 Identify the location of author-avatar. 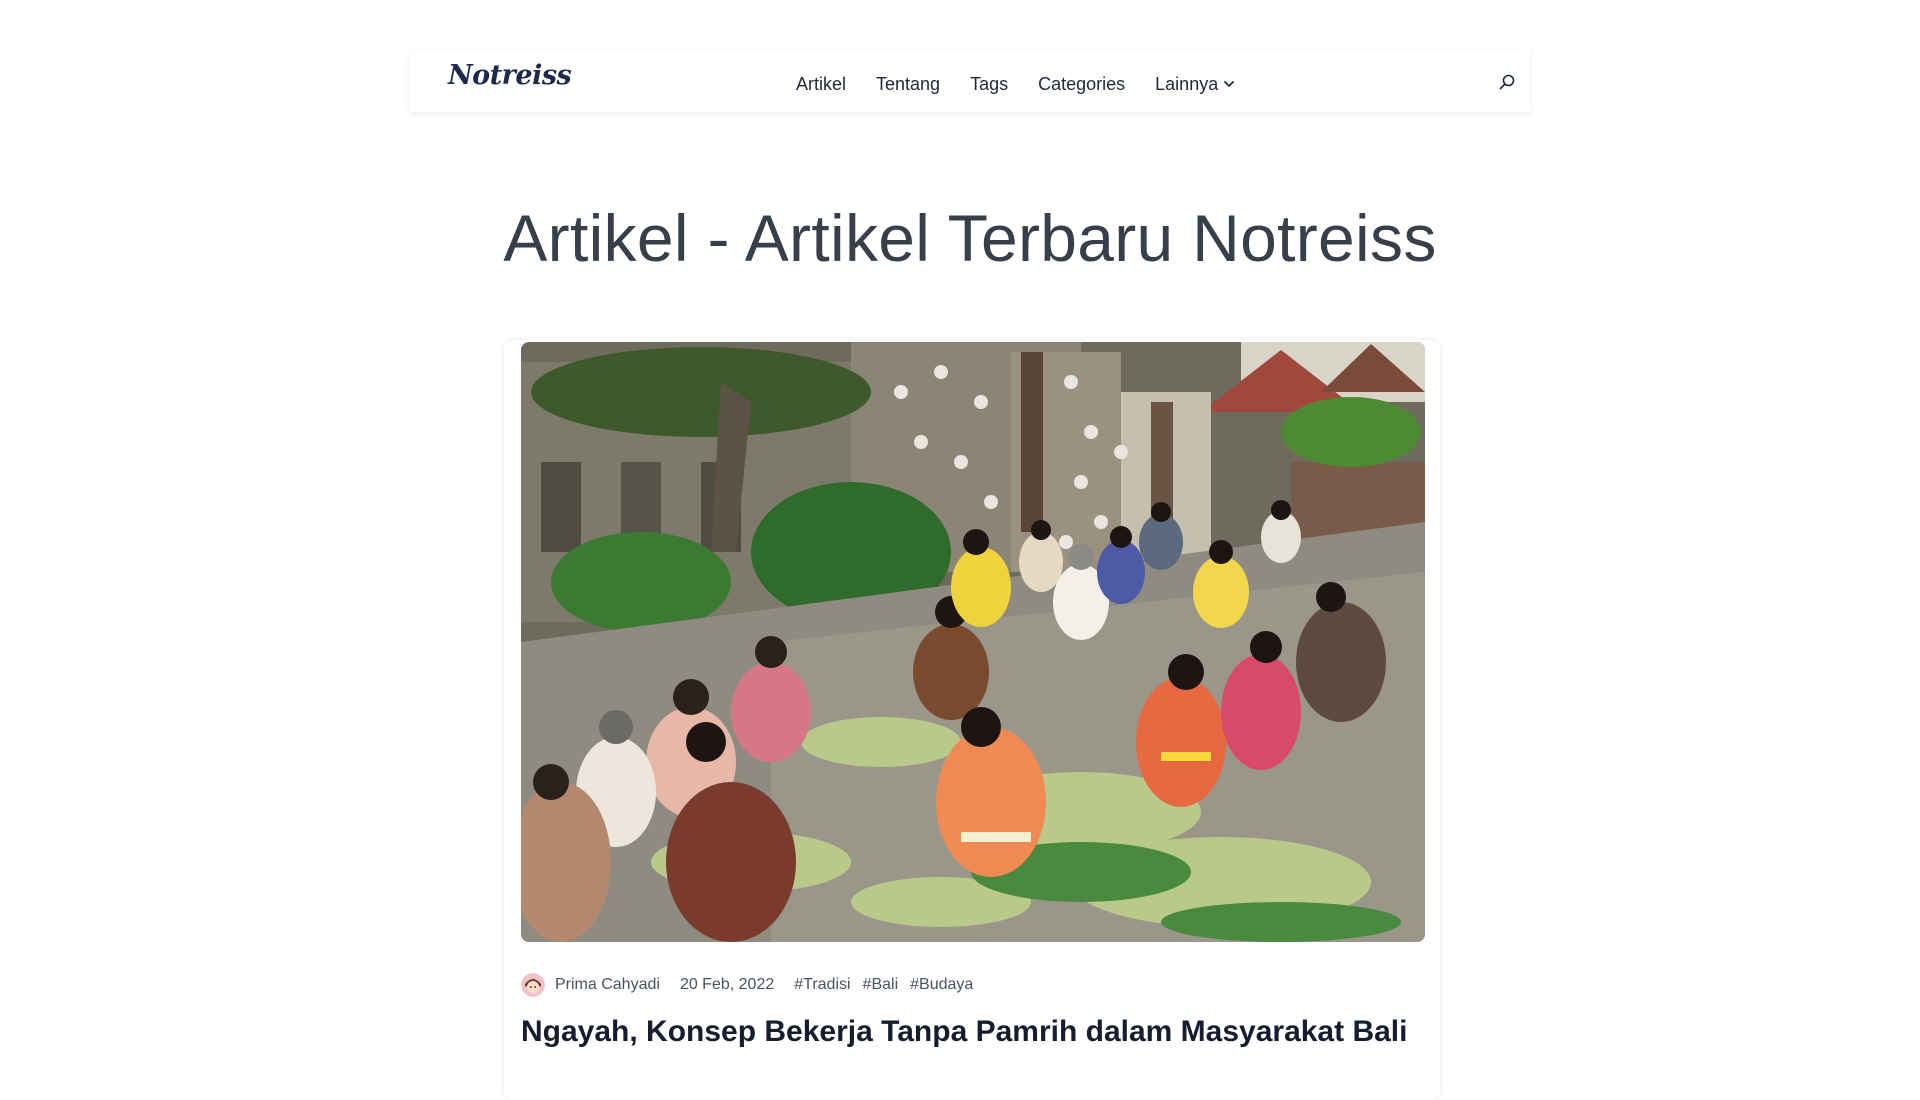
(533, 985).